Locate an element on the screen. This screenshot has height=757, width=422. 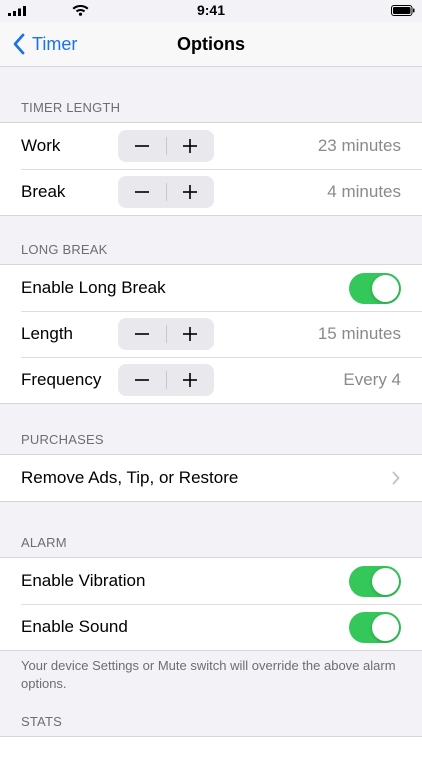
alarm-group: Enable Vibration Enable Sound is located at coordinates (211, 604).